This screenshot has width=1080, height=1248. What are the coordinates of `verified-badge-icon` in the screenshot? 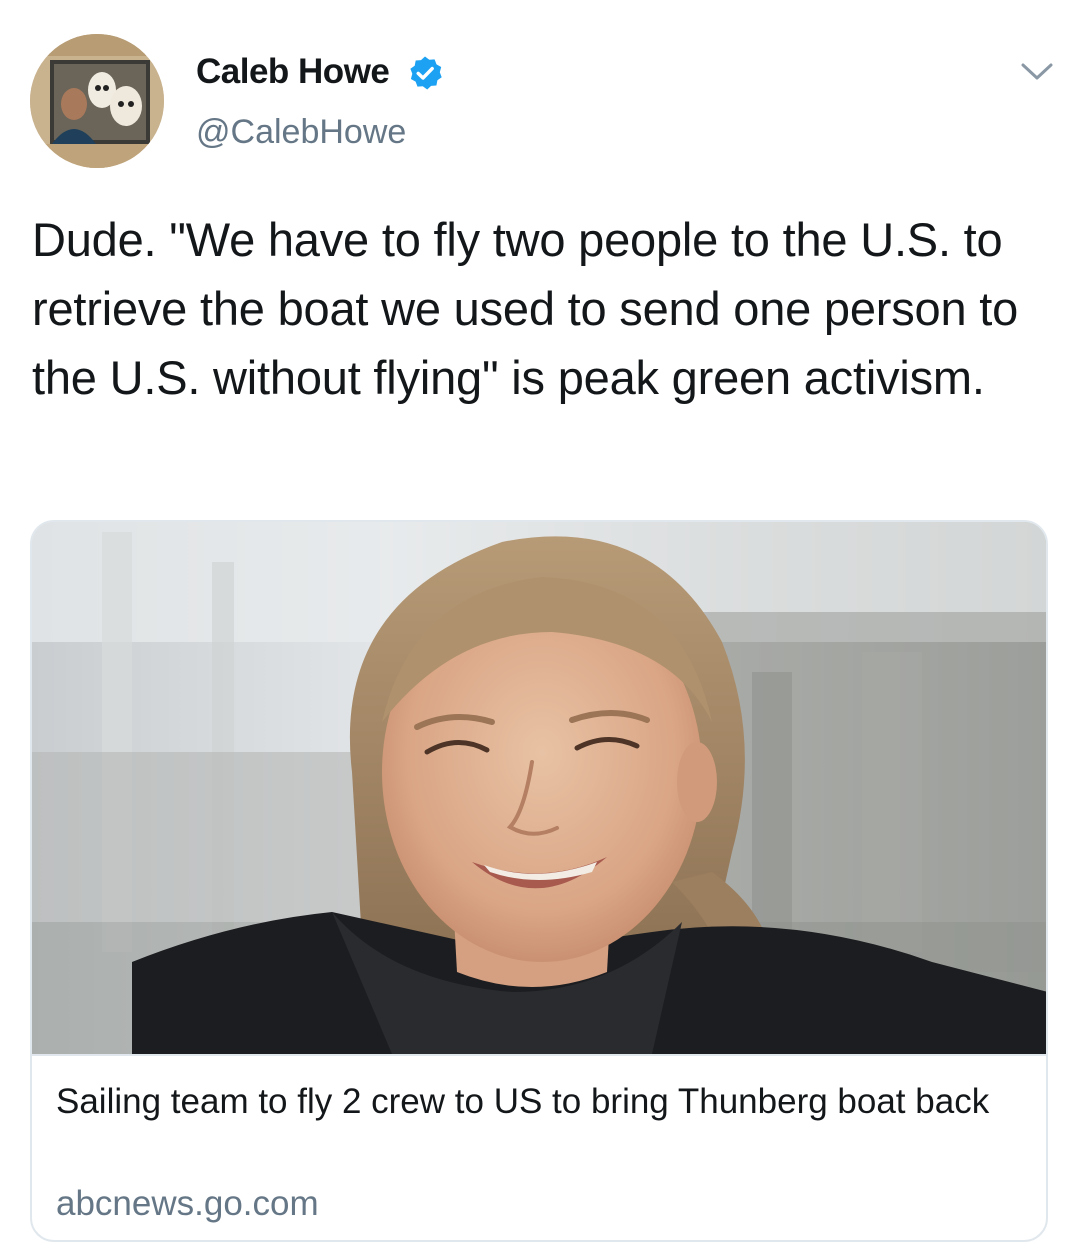 It's located at (426, 73).